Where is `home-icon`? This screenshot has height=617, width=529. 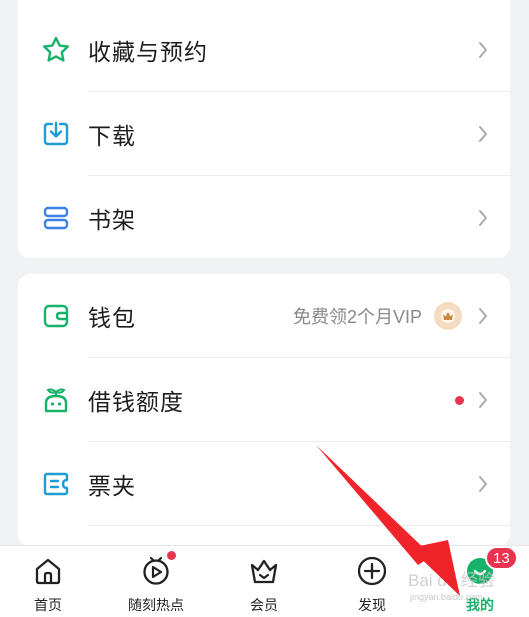
home-icon is located at coordinates (48, 571).